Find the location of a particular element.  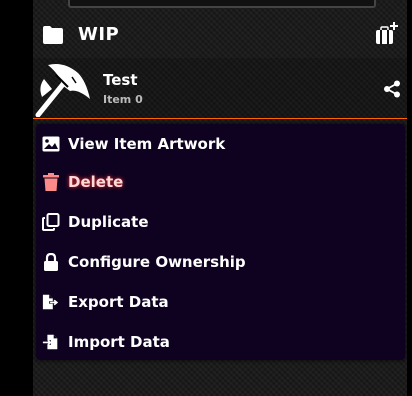

menu-item-view-artwork: View Item Artwork is located at coordinates (220, 144).